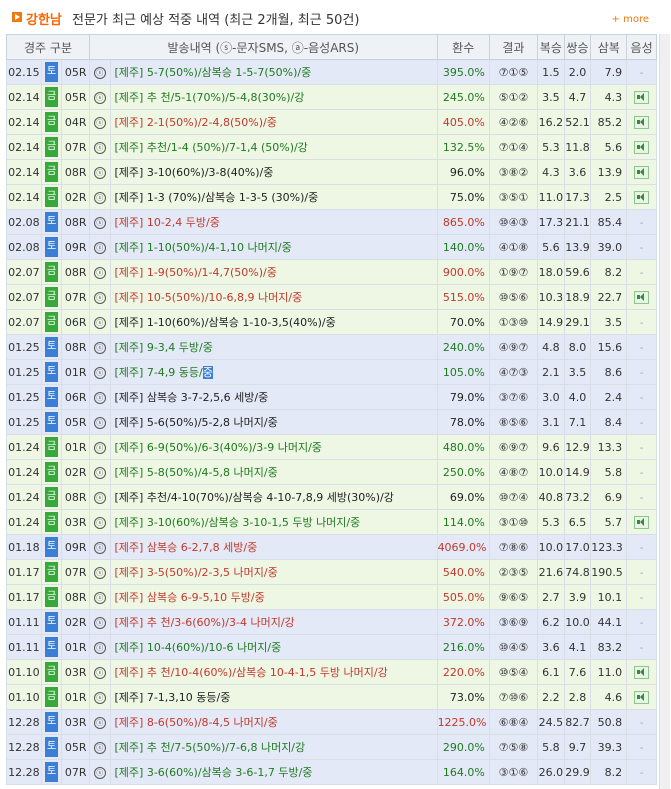  Describe the element at coordinates (129, 522) in the screenshot. I see `track-label: [제주]` at that location.